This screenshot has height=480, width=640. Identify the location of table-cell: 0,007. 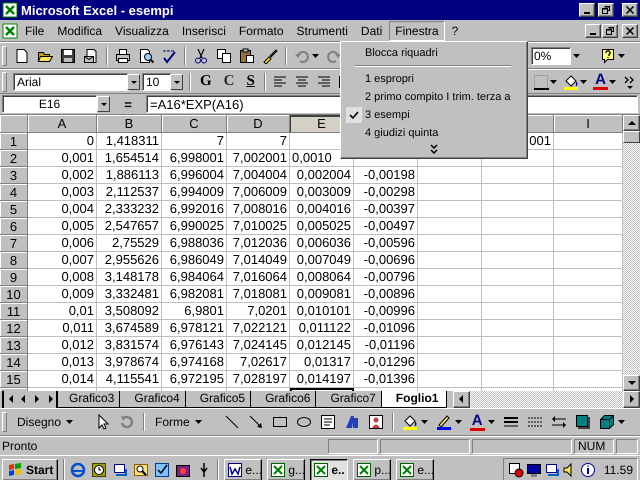
(62, 260).